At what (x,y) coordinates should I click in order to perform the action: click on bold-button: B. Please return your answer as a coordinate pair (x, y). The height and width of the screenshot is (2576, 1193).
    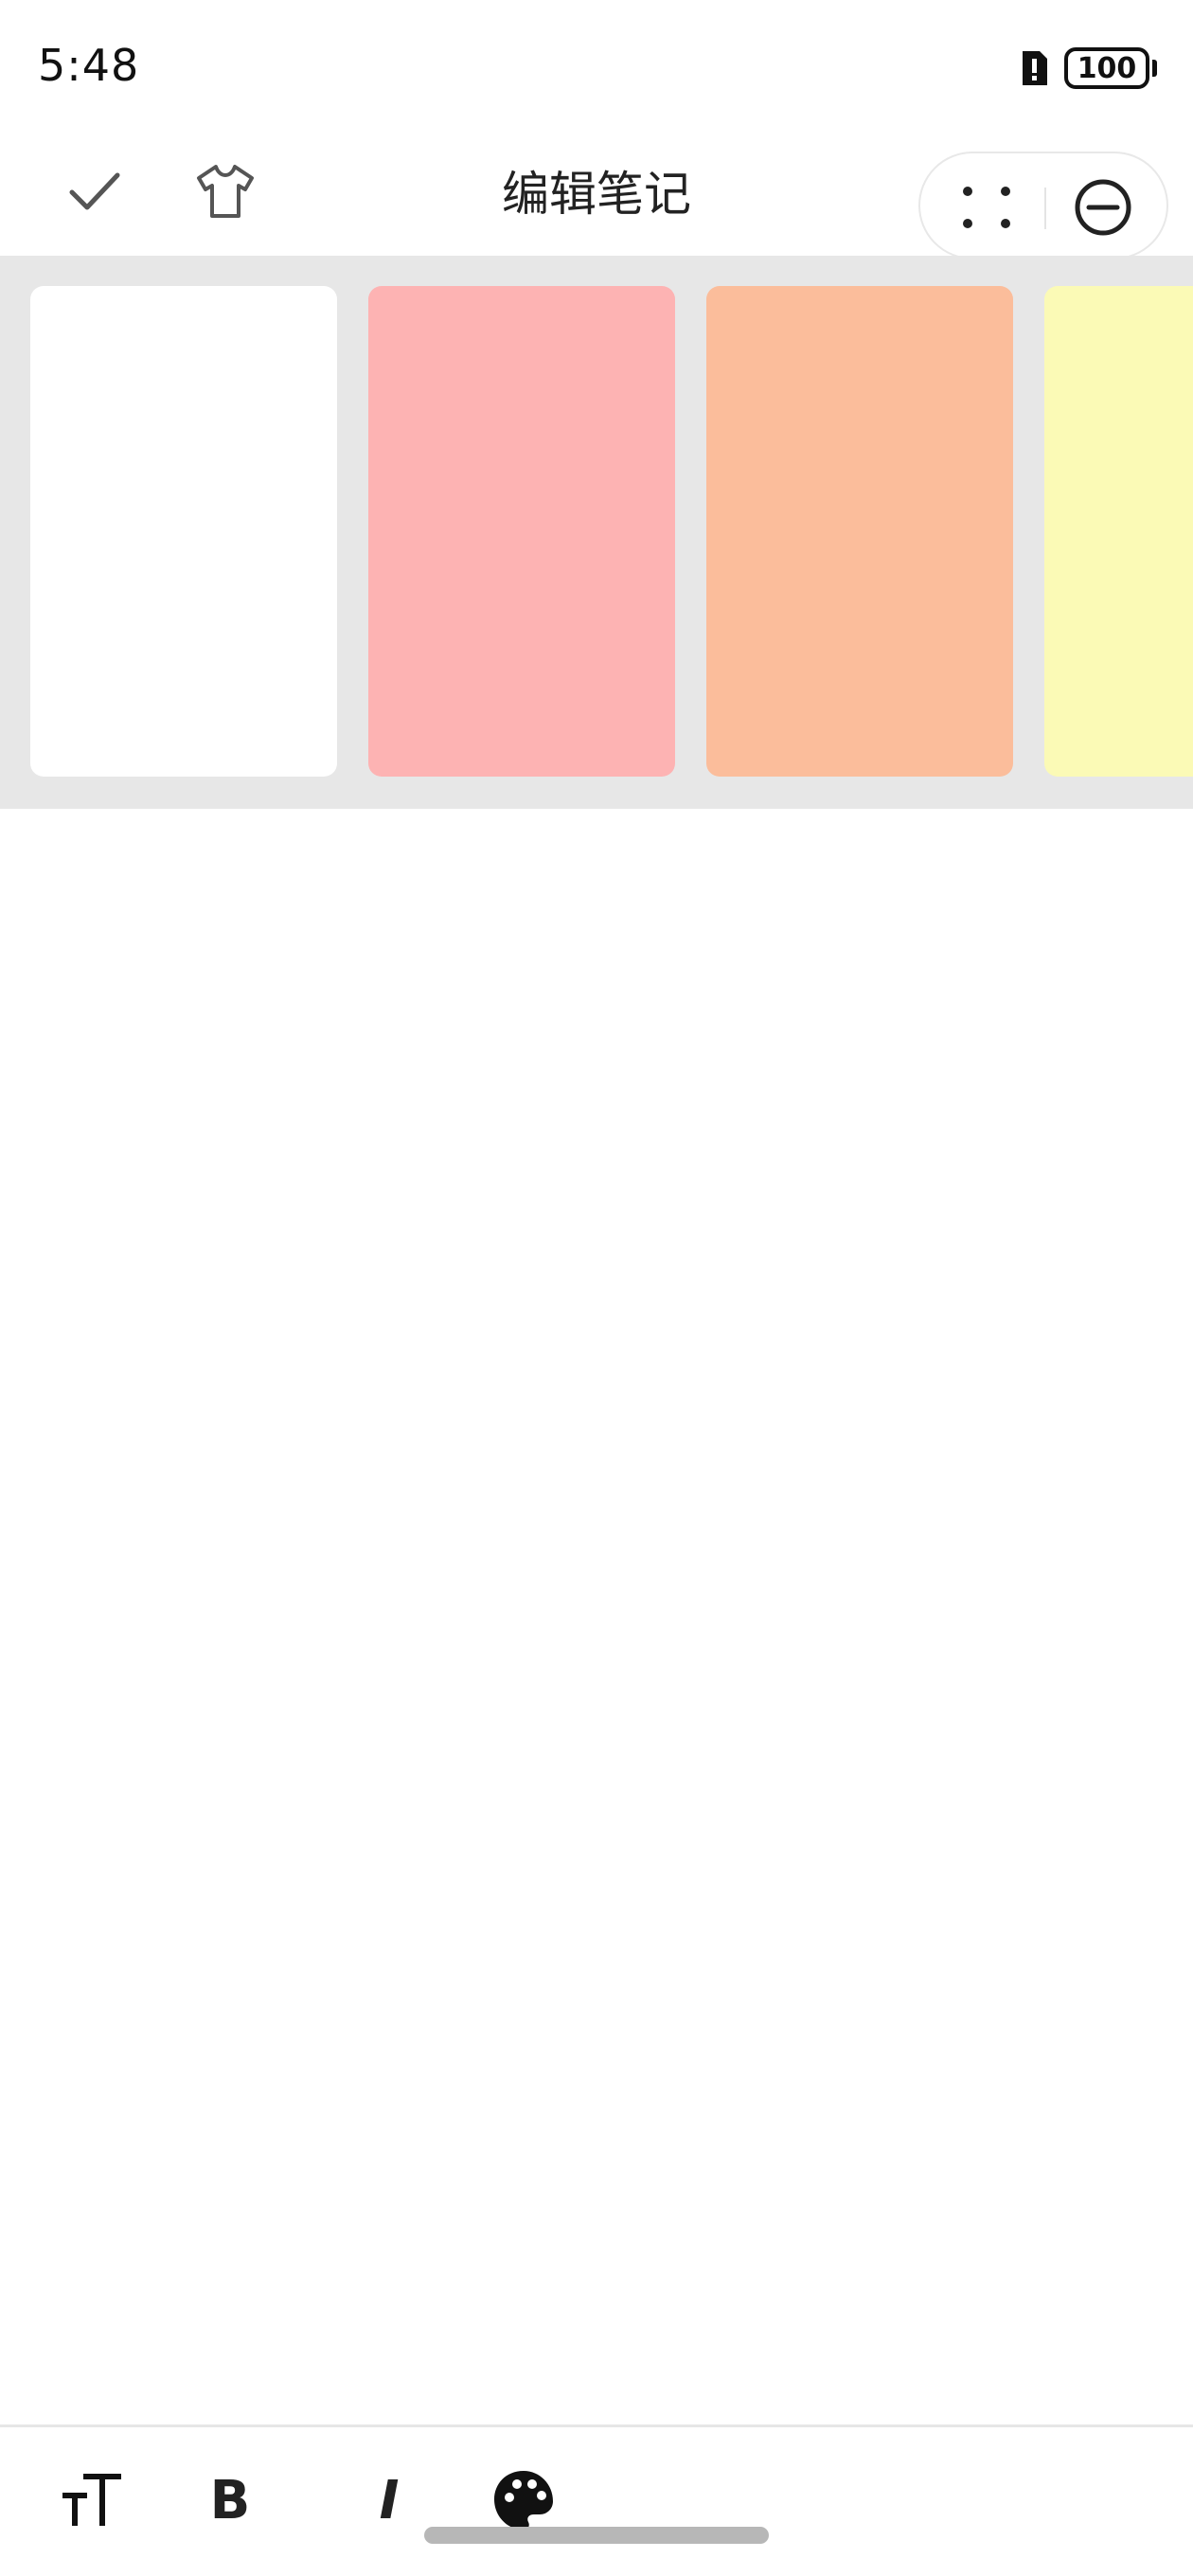
    Looking at the image, I should click on (230, 2500).